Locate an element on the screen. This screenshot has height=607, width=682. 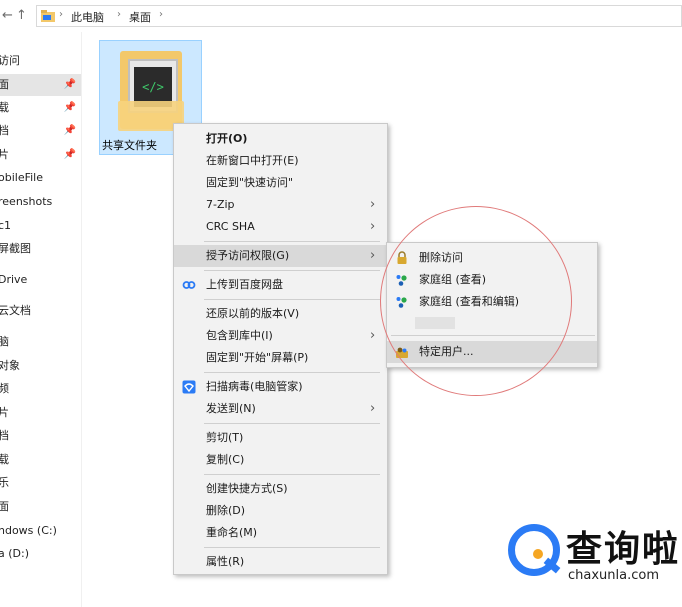
watermark-domain: chaxunla.com is located at coordinates (613, 575).